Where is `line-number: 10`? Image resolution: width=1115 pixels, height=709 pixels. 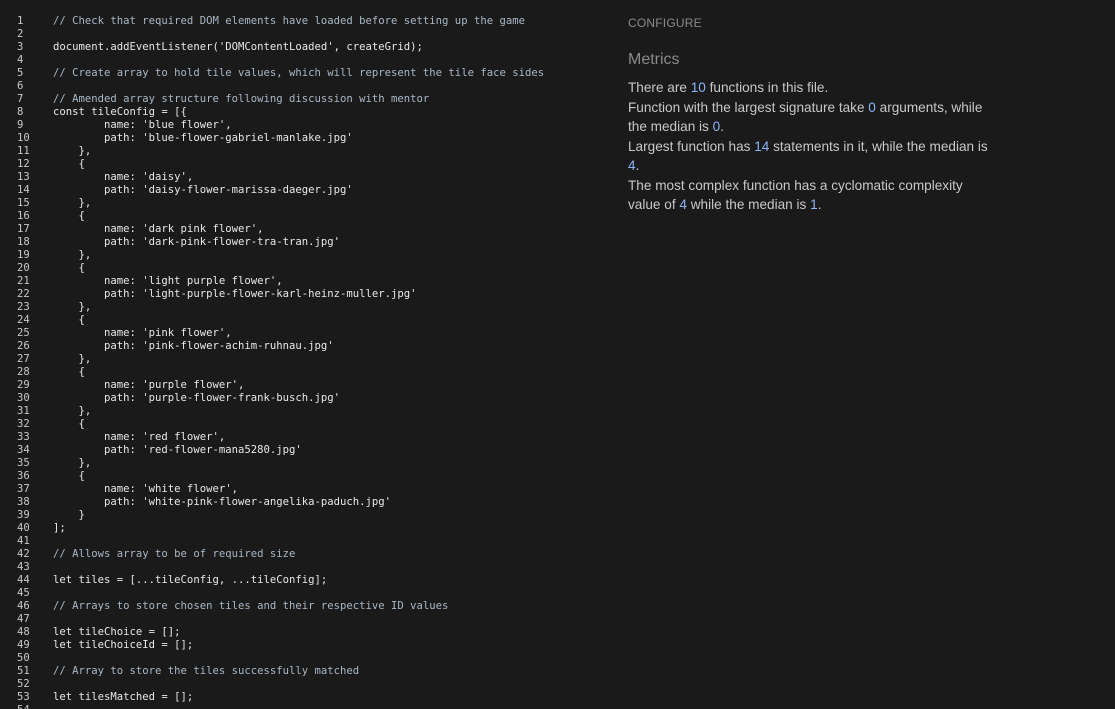 line-number: 10 is located at coordinates (23, 138).